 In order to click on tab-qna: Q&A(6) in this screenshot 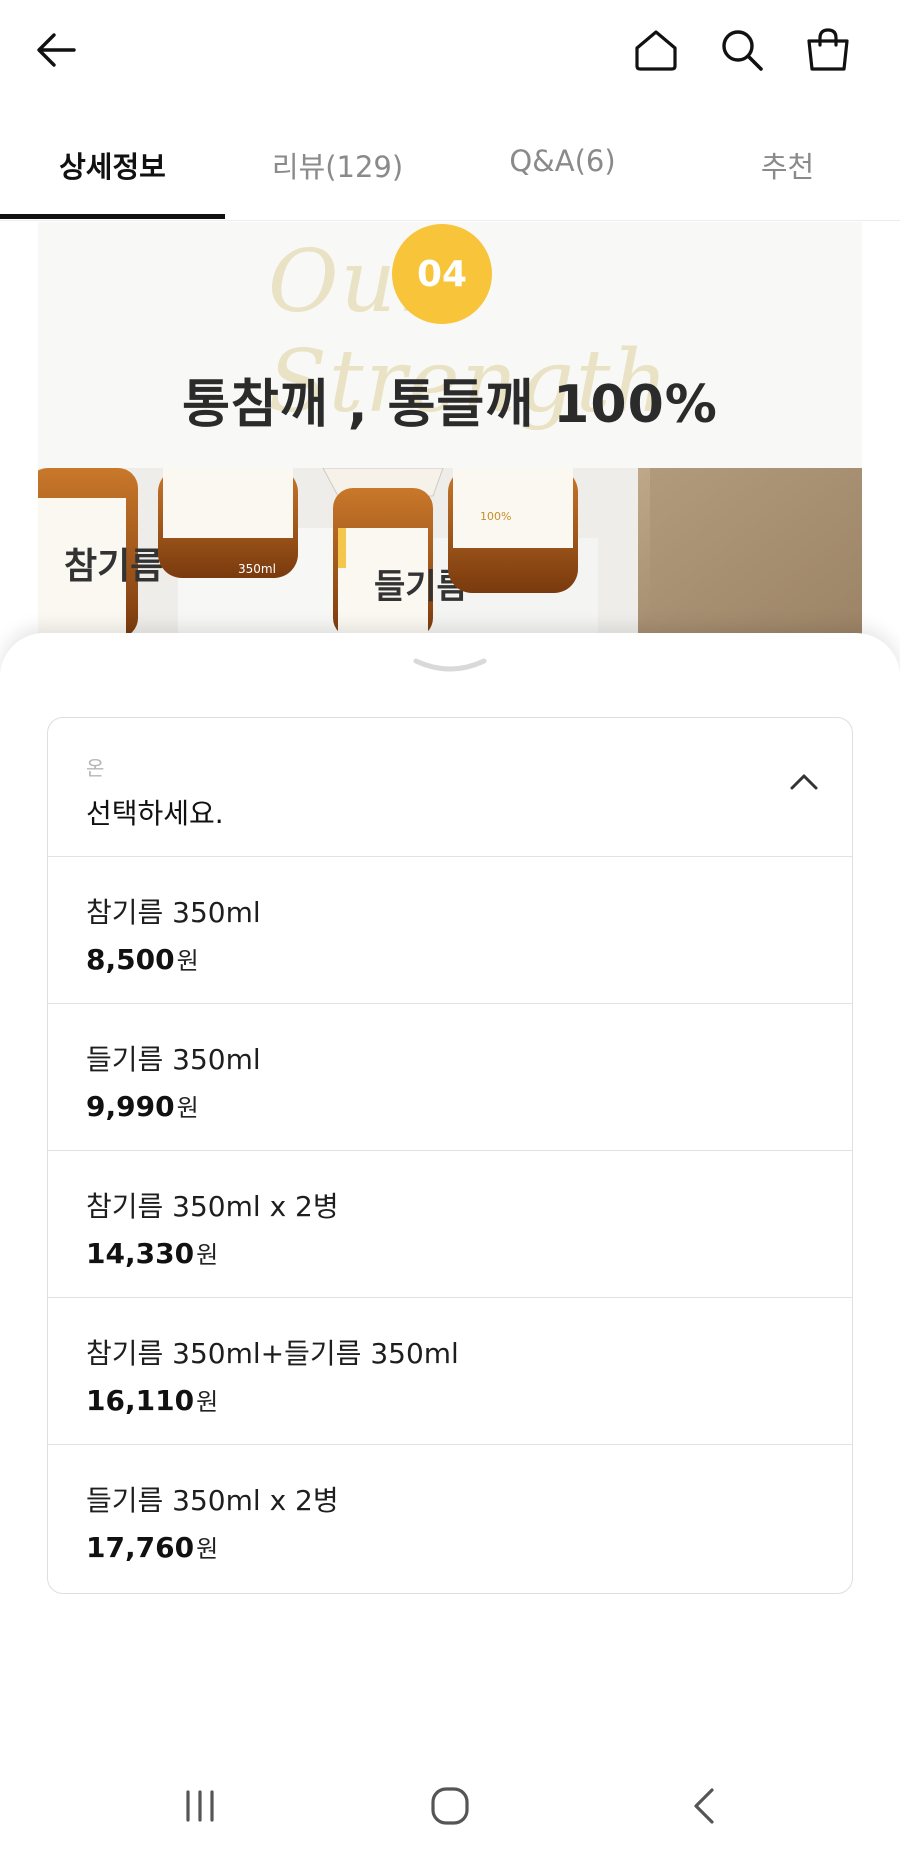, I will do `click(562, 169)`.